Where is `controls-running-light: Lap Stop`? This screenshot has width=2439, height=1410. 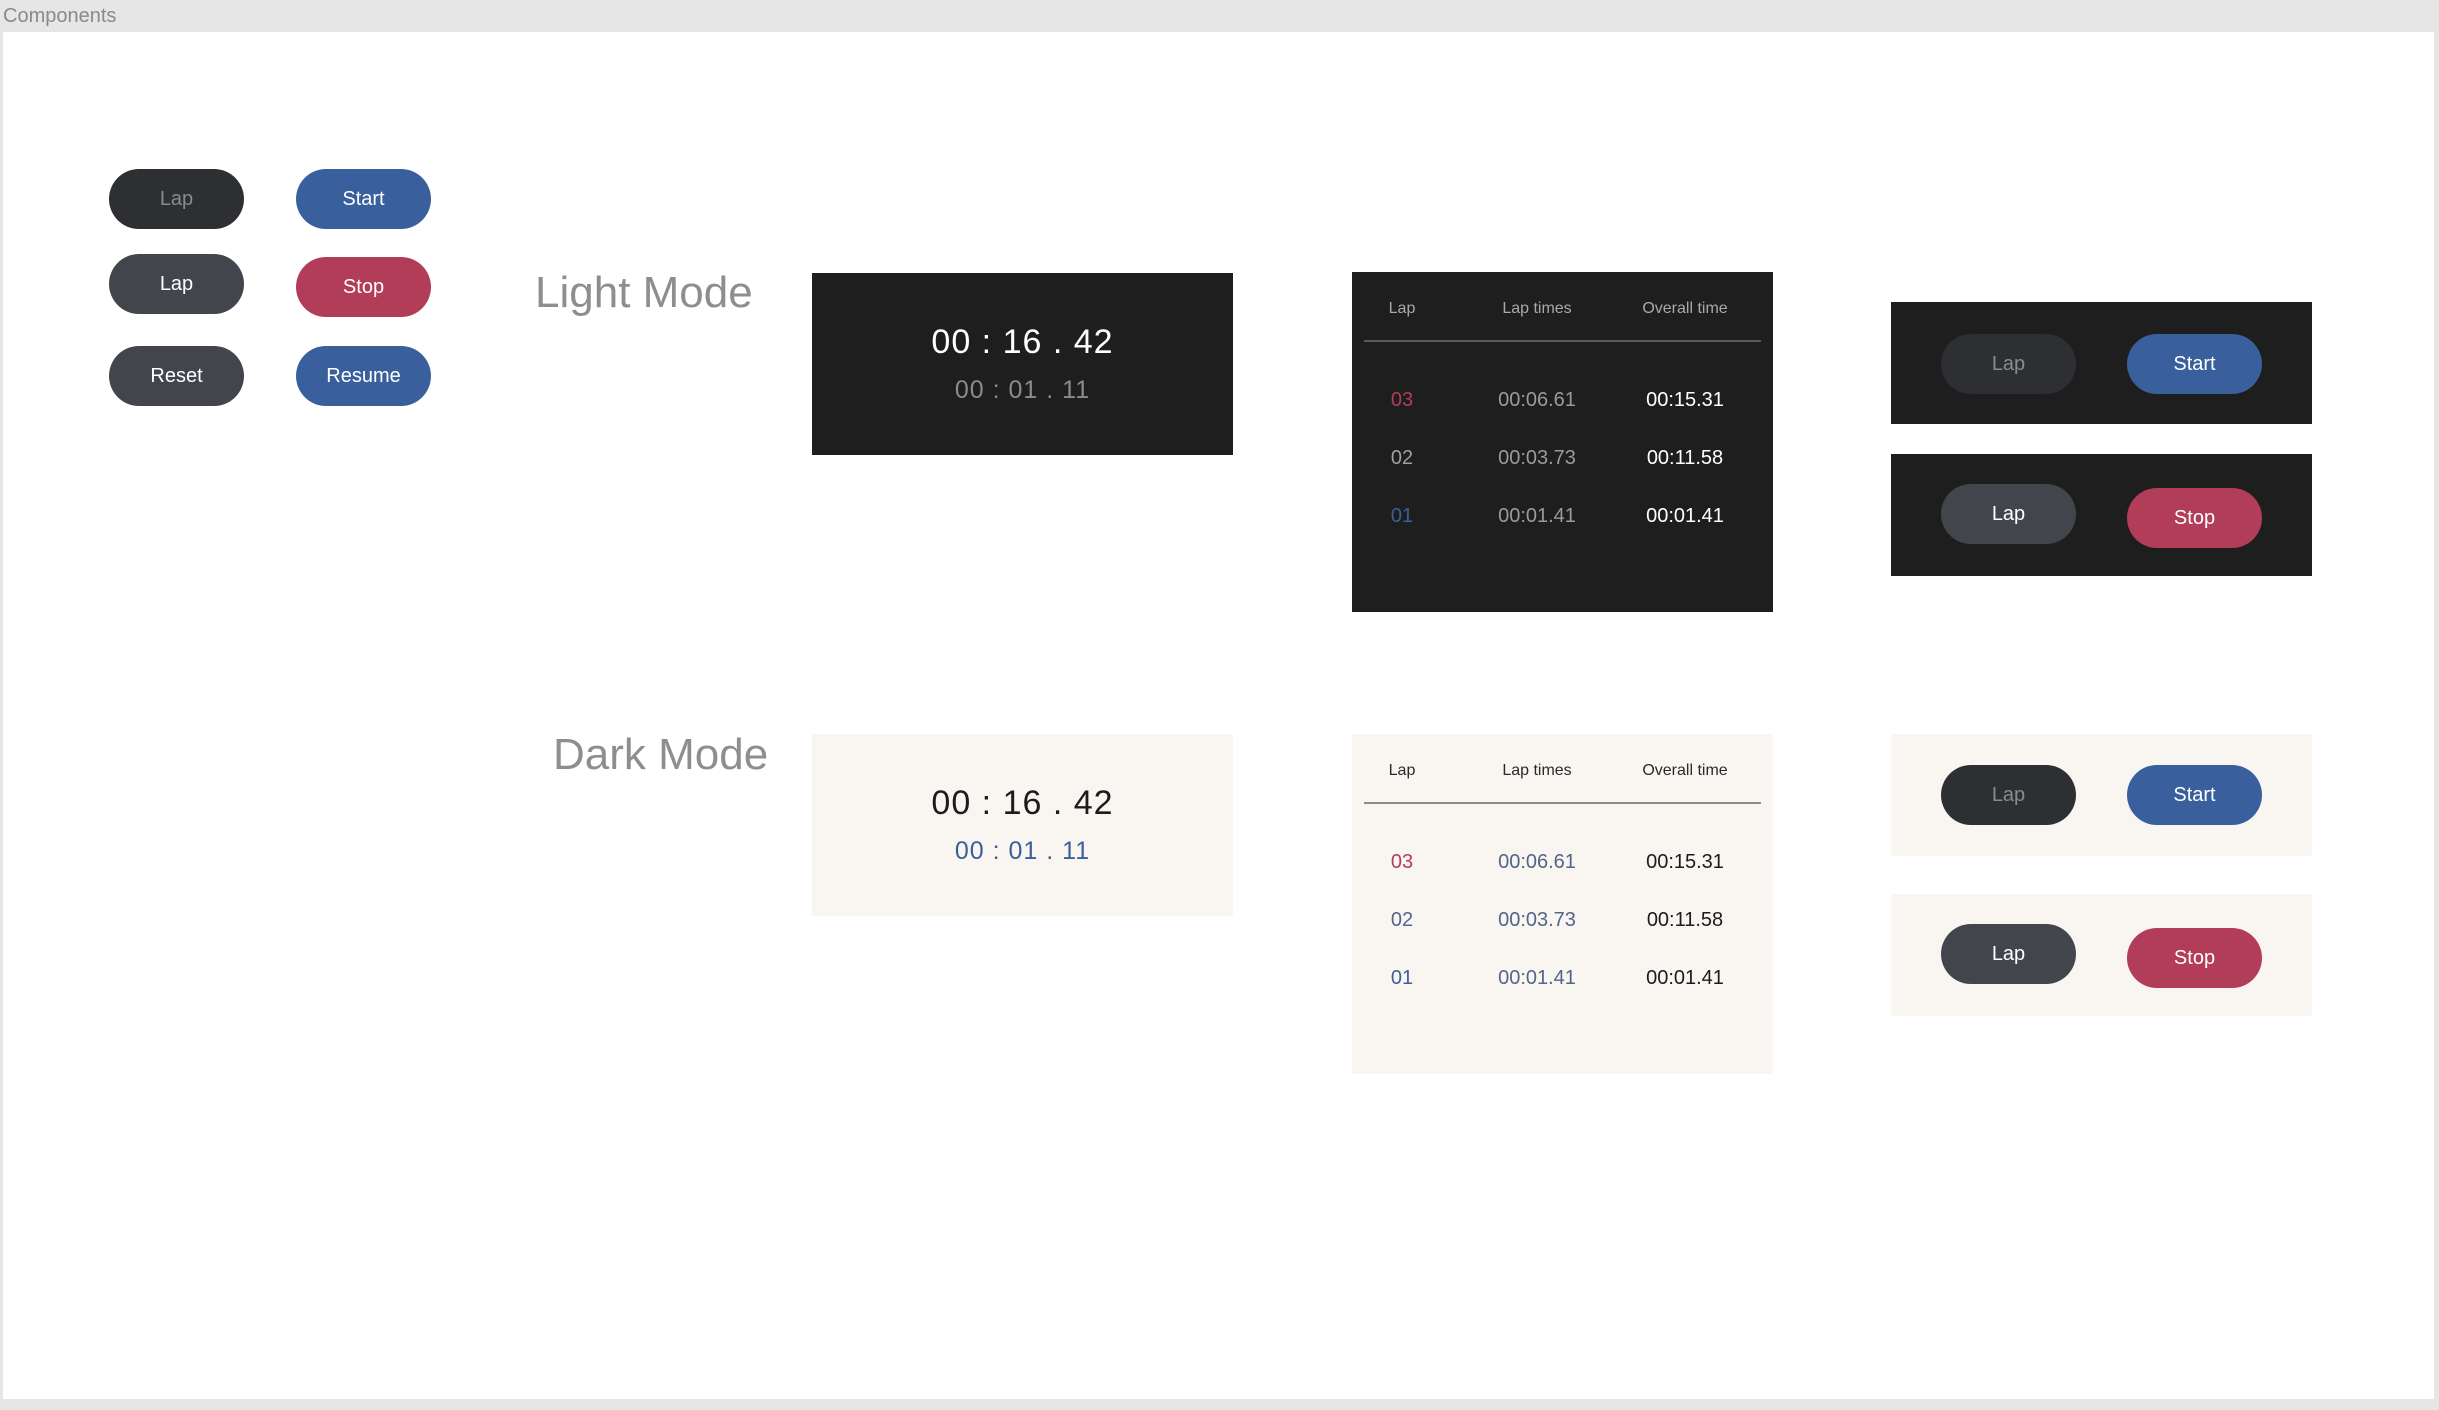 controls-running-light: Lap Stop is located at coordinates (2101, 955).